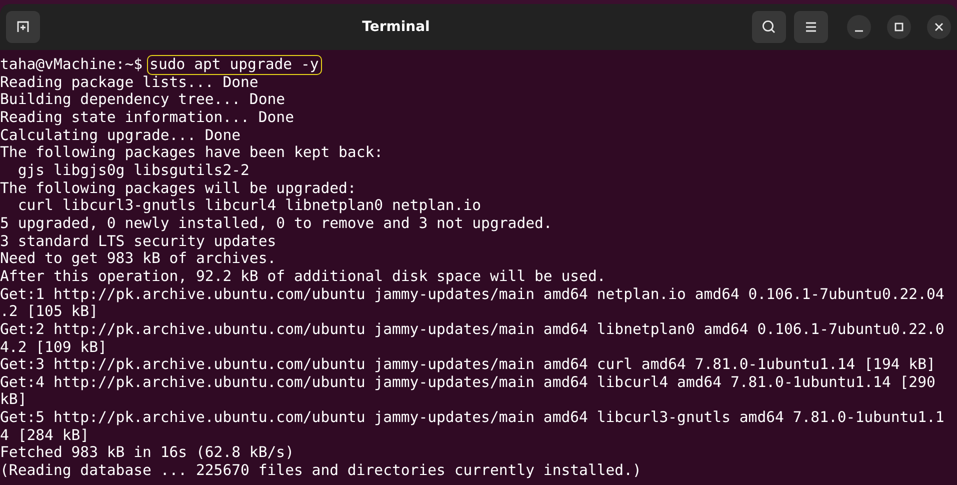 This screenshot has height=485, width=957. What do you see at coordinates (143, 100) in the screenshot?
I see `output-line: Building dependency tree... Done` at bounding box center [143, 100].